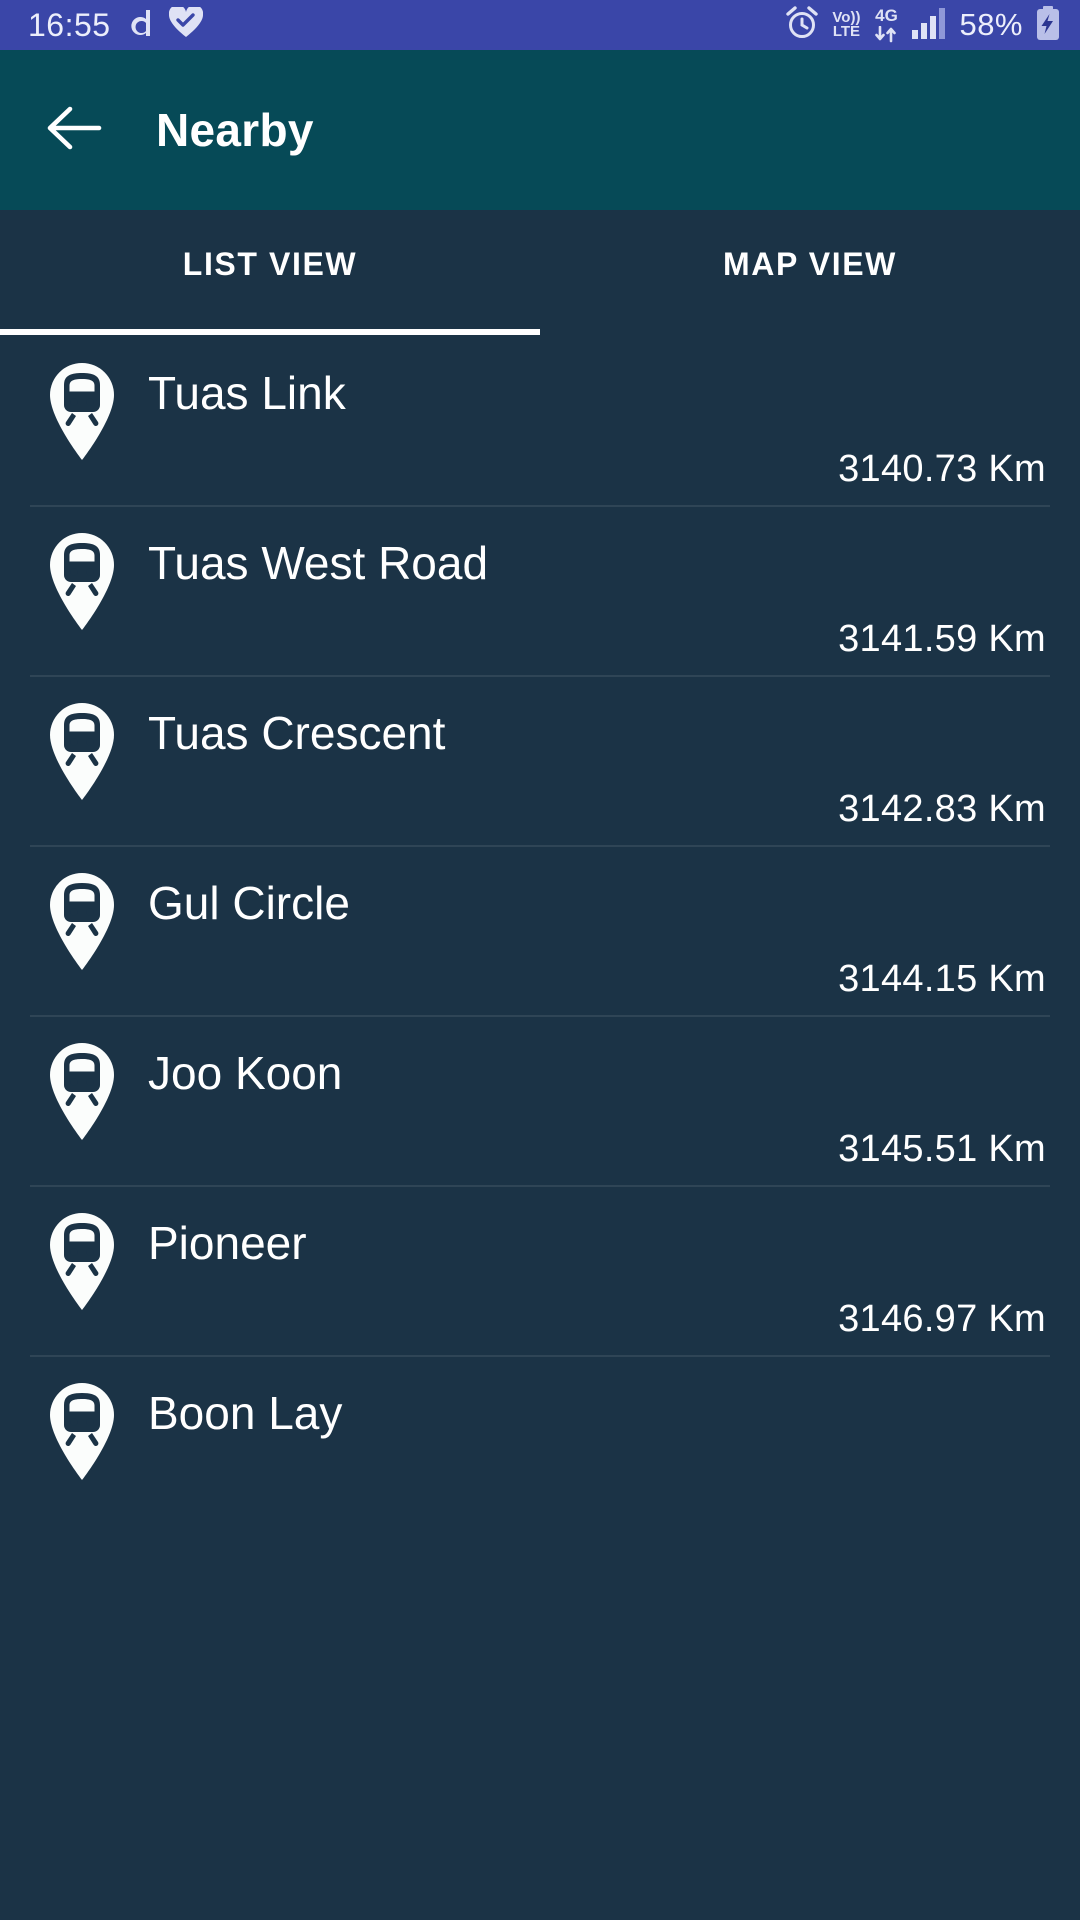 This screenshot has height=1920, width=1080. What do you see at coordinates (540, 25) in the screenshot?
I see `status-bar: 16:55 Vo)) LTE 4G 58%` at bounding box center [540, 25].